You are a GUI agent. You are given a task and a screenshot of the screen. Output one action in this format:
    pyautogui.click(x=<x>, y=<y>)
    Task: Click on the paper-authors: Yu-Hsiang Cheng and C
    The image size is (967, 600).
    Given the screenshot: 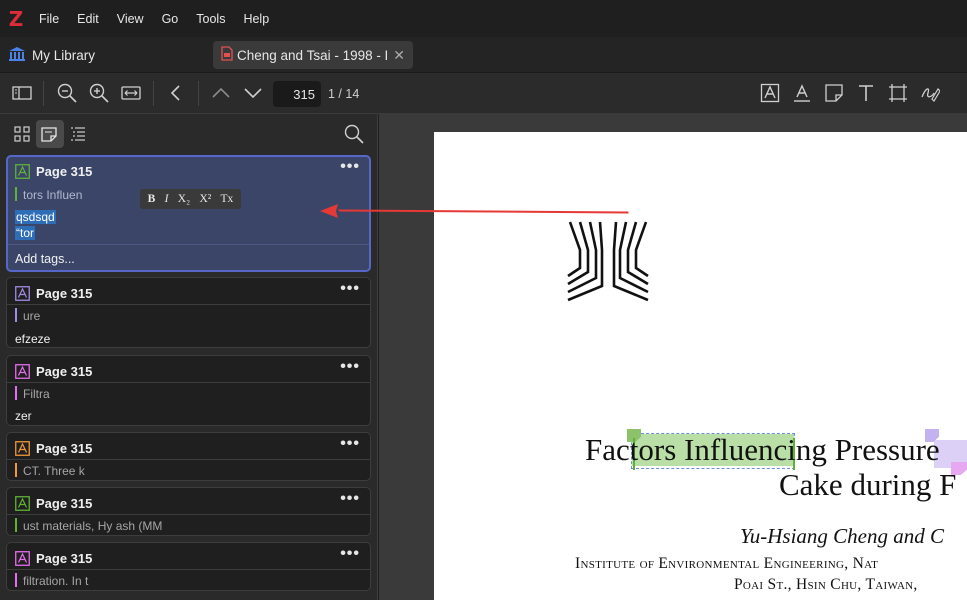 What is the action you would take?
    pyautogui.click(x=842, y=536)
    